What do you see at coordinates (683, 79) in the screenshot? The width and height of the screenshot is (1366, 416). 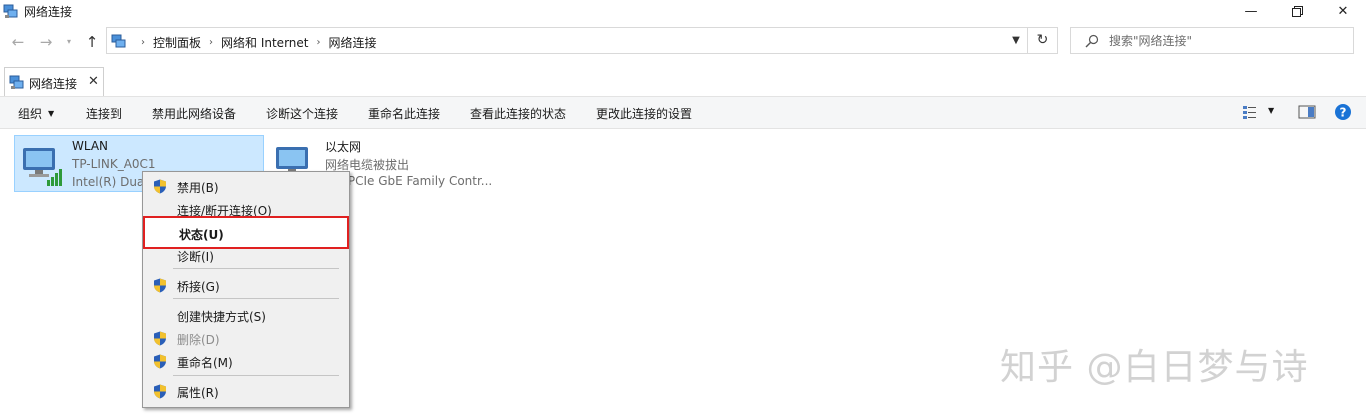 I see `tab-strip: 网络连接 ✕` at bounding box center [683, 79].